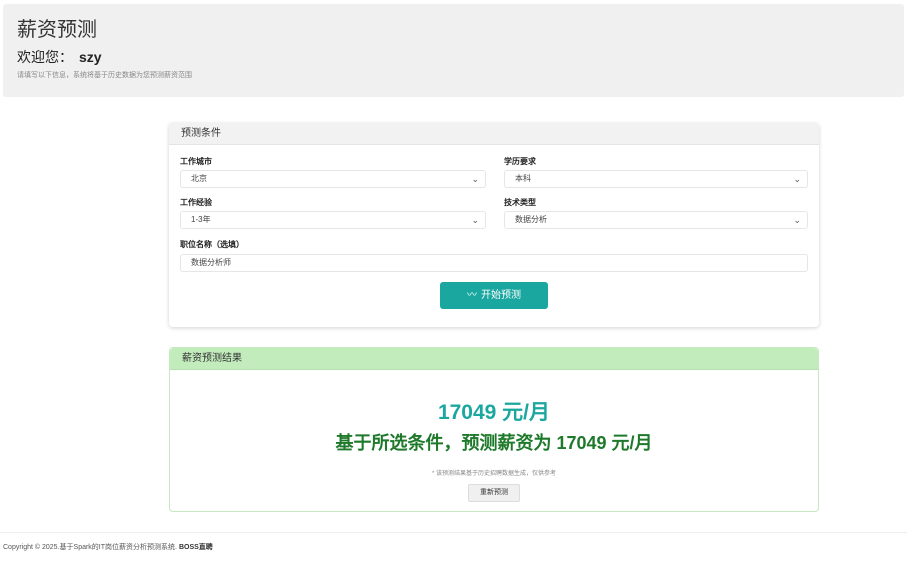 Image resolution: width=907 pixels, height=564 pixels. I want to click on start-predict-button: 〰开始预测, so click(494, 295).